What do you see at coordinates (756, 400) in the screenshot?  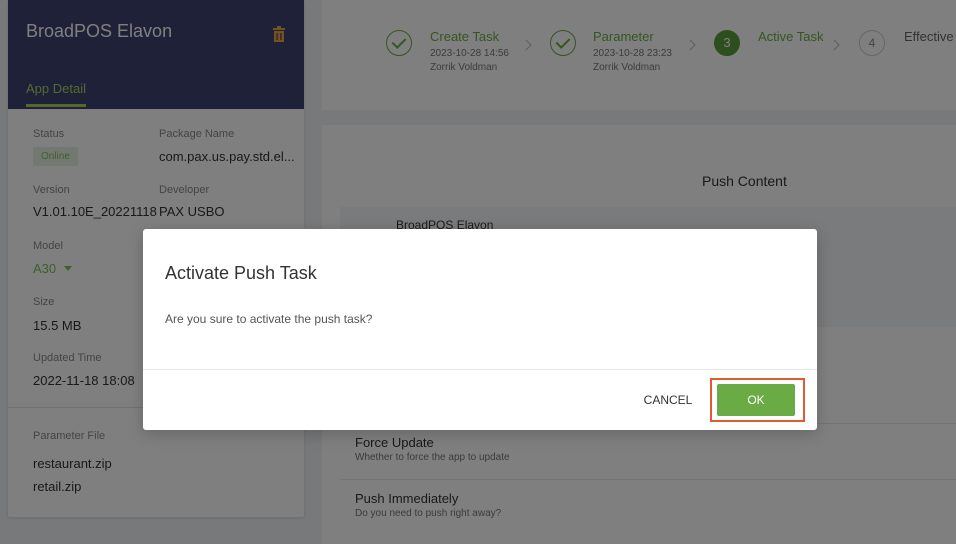 I see `ok-button: OK` at bounding box center [756, 400].